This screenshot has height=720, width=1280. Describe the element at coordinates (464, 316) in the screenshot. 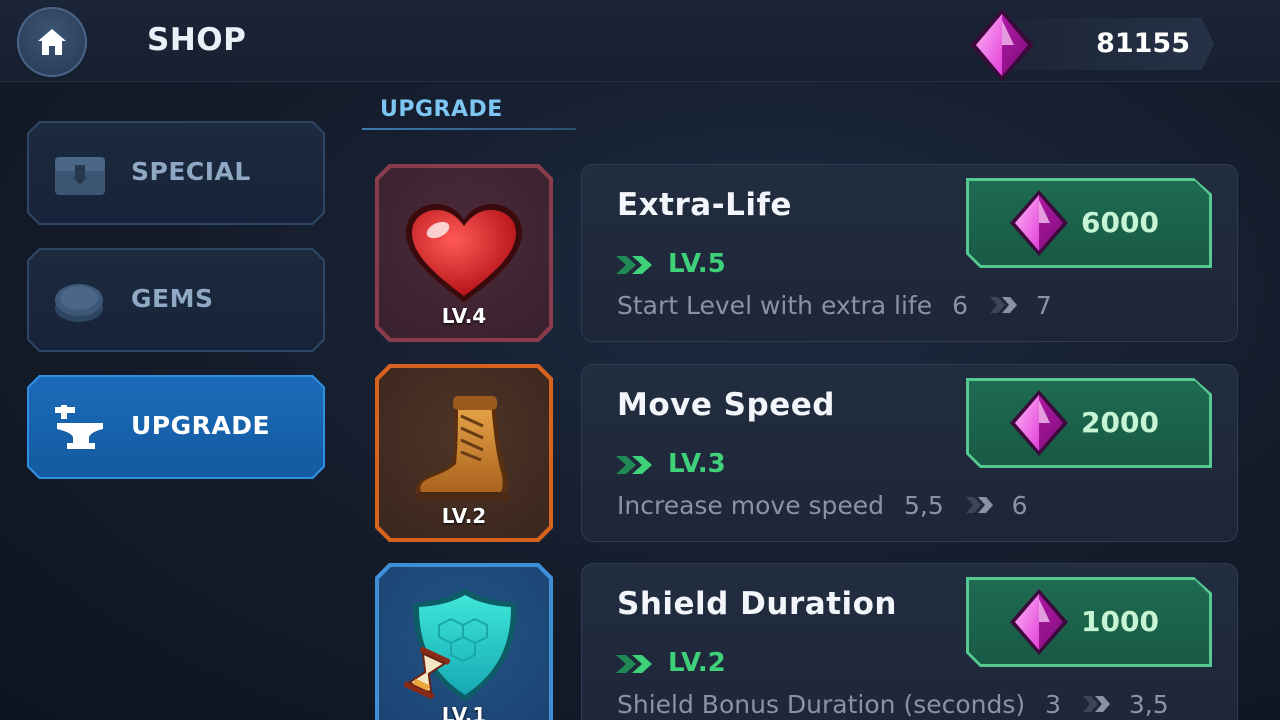

I see `current-level: LV.4` at that location.